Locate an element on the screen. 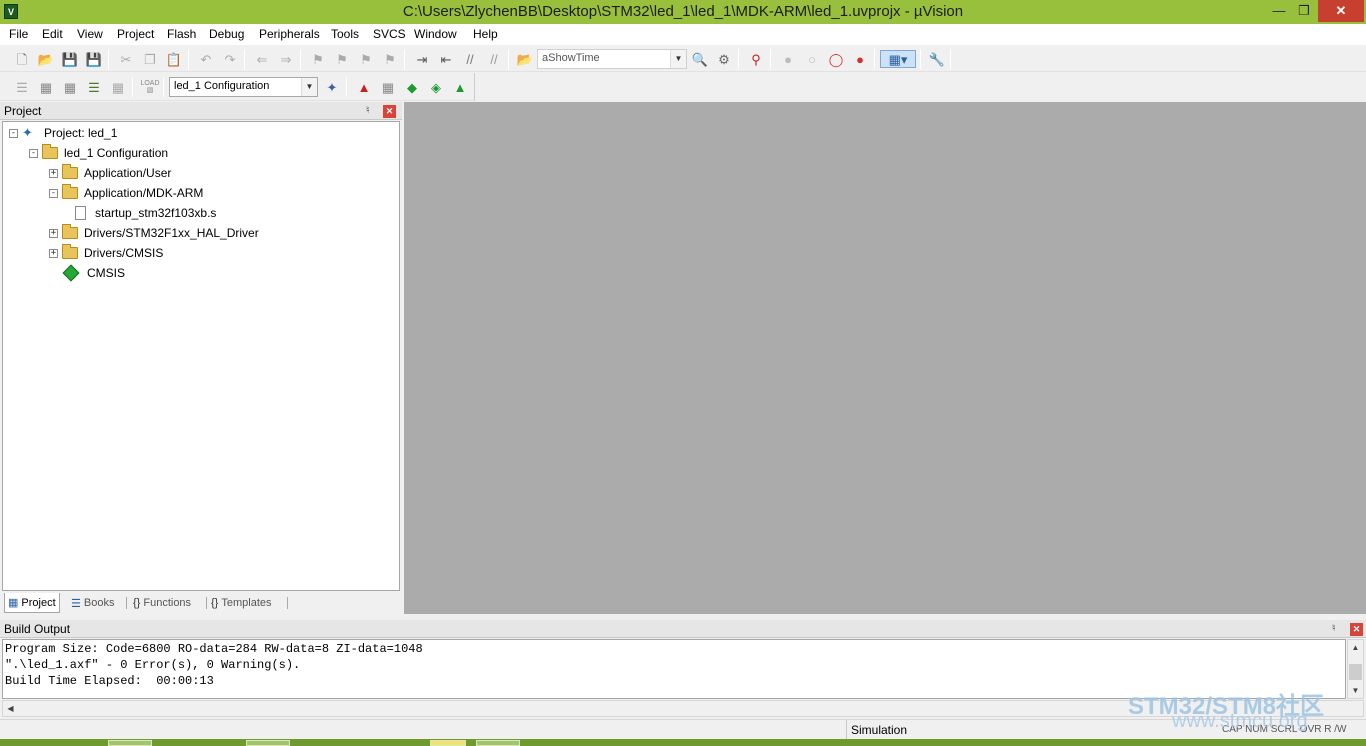 Image resolution: width=1366 pixels, height=746 pixels. insert-breakpoint-icon: ● is located at coordinates (788, 59).